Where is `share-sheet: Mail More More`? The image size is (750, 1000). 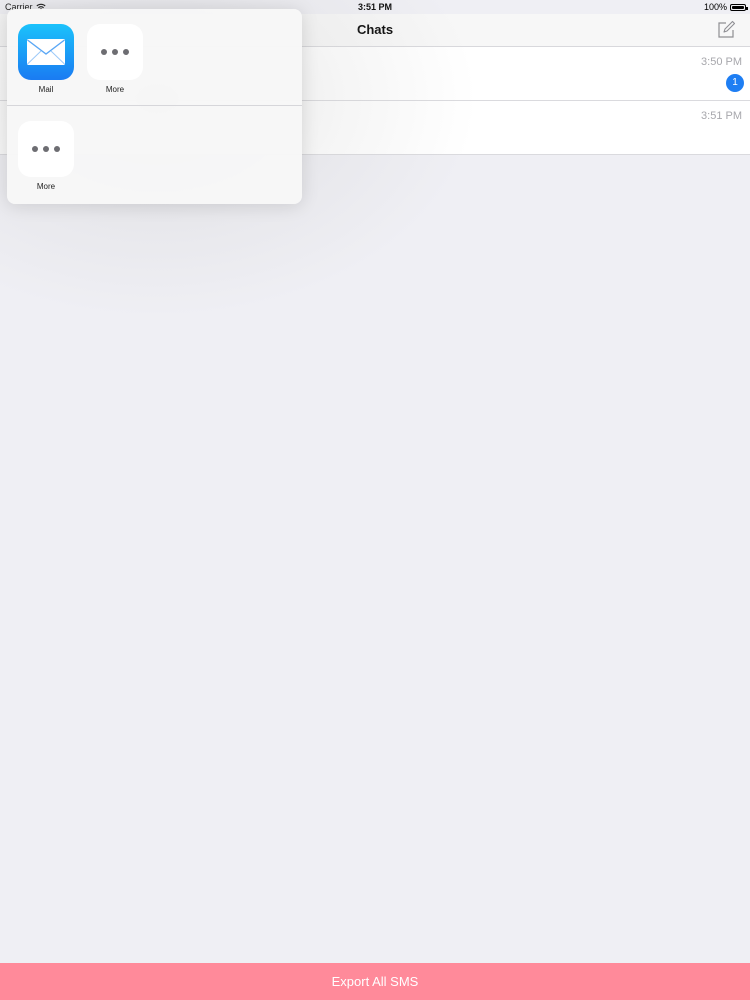
share-sheet: Mail More More is located at coordinates (154, 106).